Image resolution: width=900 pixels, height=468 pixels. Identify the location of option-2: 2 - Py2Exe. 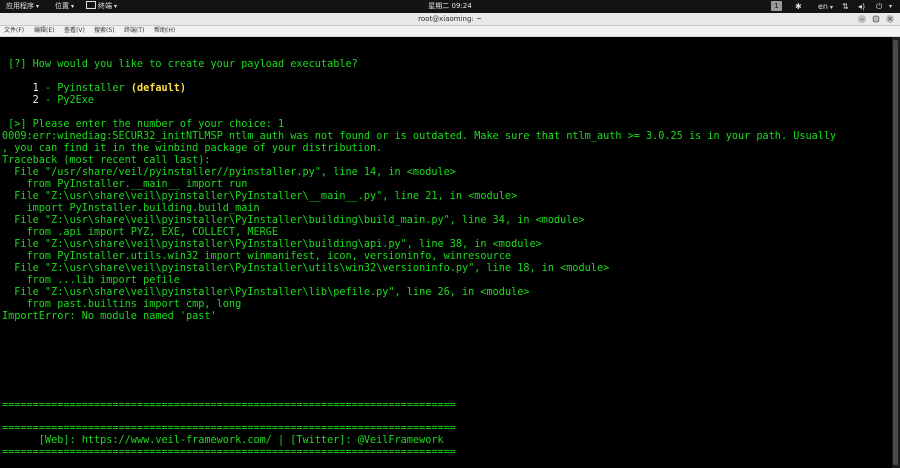
(48, 101).